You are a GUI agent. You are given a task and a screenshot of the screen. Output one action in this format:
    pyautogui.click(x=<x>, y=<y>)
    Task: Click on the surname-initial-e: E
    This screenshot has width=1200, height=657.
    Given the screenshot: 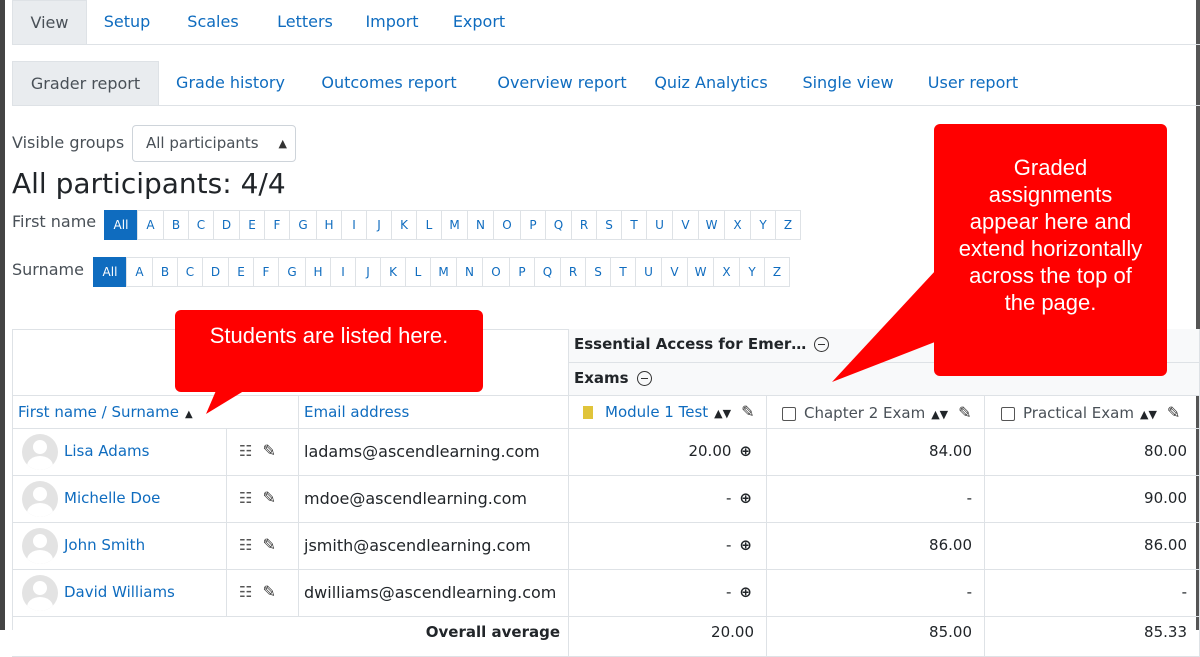 What is the action you would take?
    pyautogui.click(x=241, y=272)
    